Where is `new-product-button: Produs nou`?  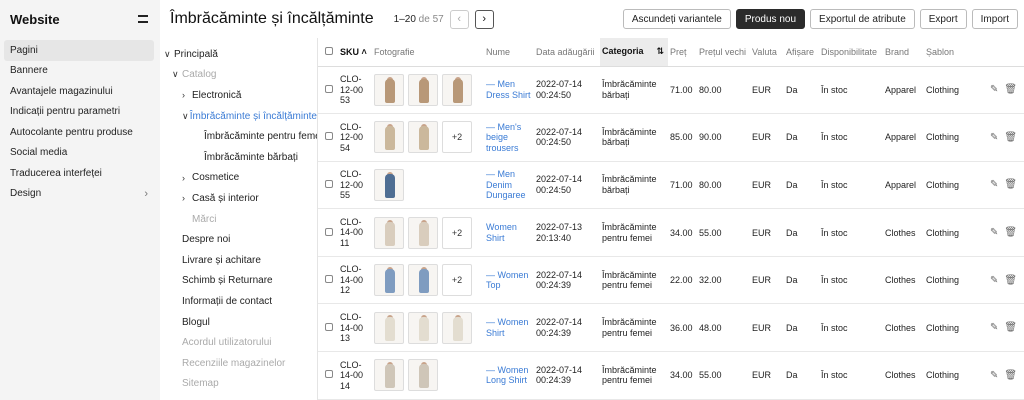
new-product-button: Produs nou is located at coordinates (770, 19).